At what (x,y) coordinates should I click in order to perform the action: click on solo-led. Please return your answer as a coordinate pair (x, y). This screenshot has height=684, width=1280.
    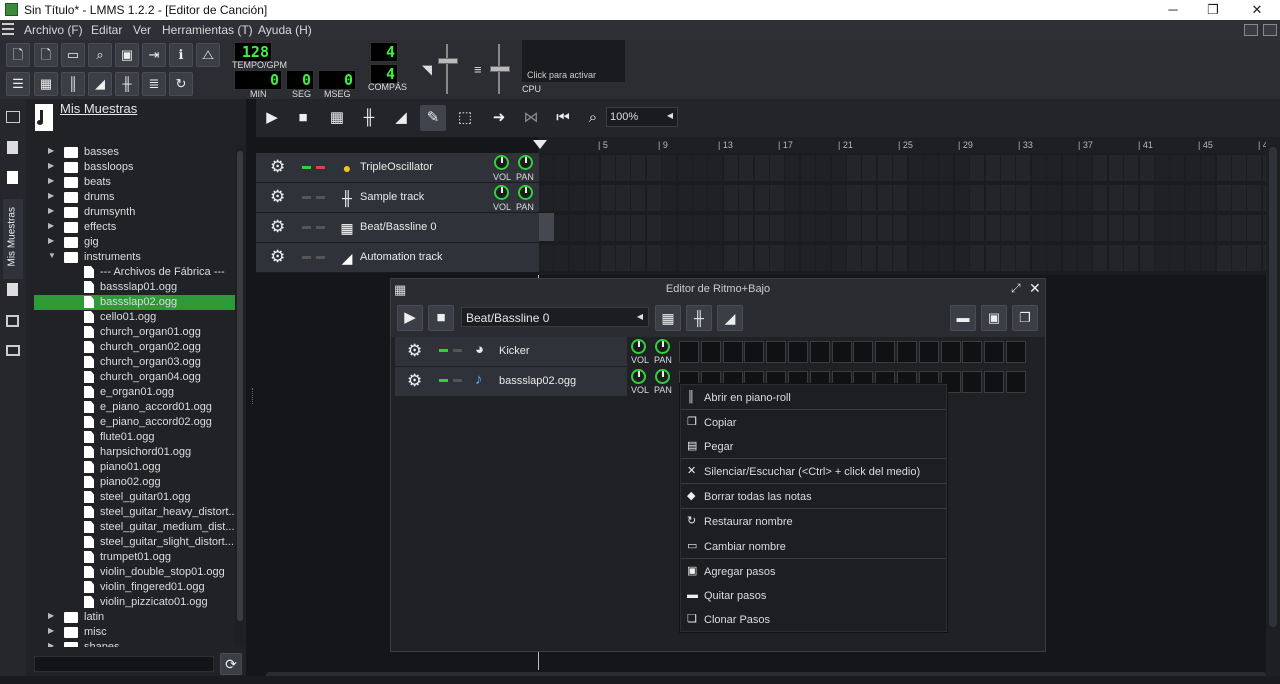
    Looking at the image, I should click on (320, 227).